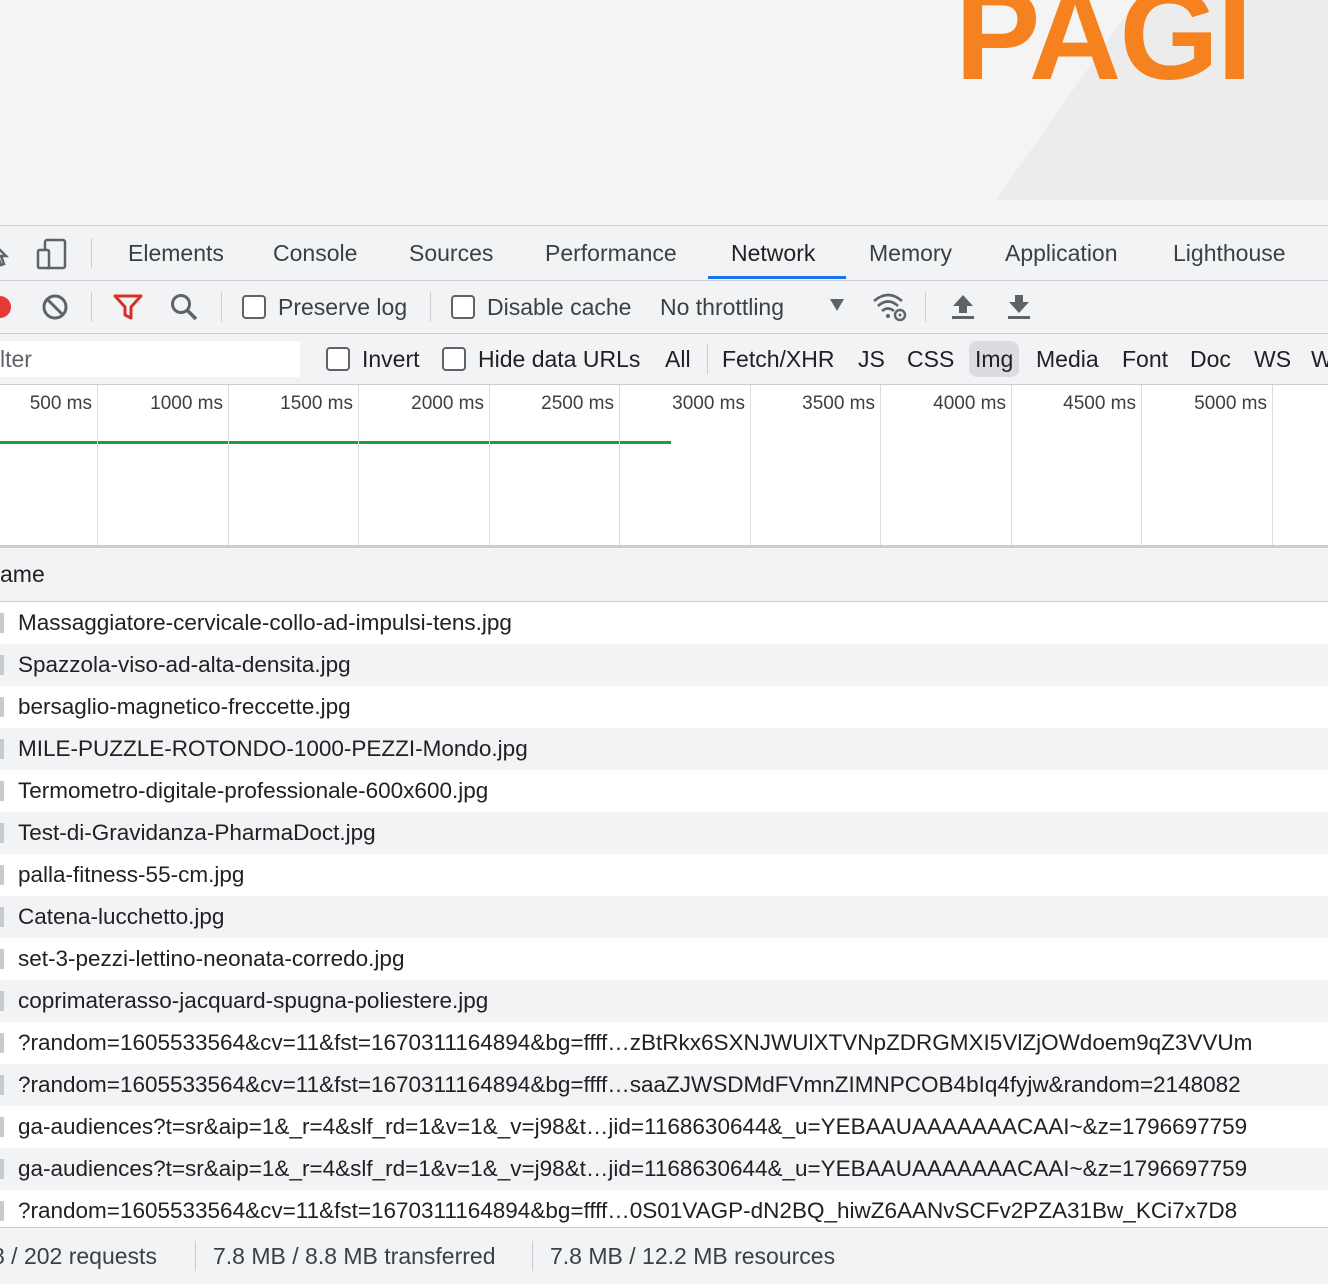 Image resolution: width=1328 pixels, height=1284 pixels. I want to click on throttling-select: No throttling, so click(722, 307).